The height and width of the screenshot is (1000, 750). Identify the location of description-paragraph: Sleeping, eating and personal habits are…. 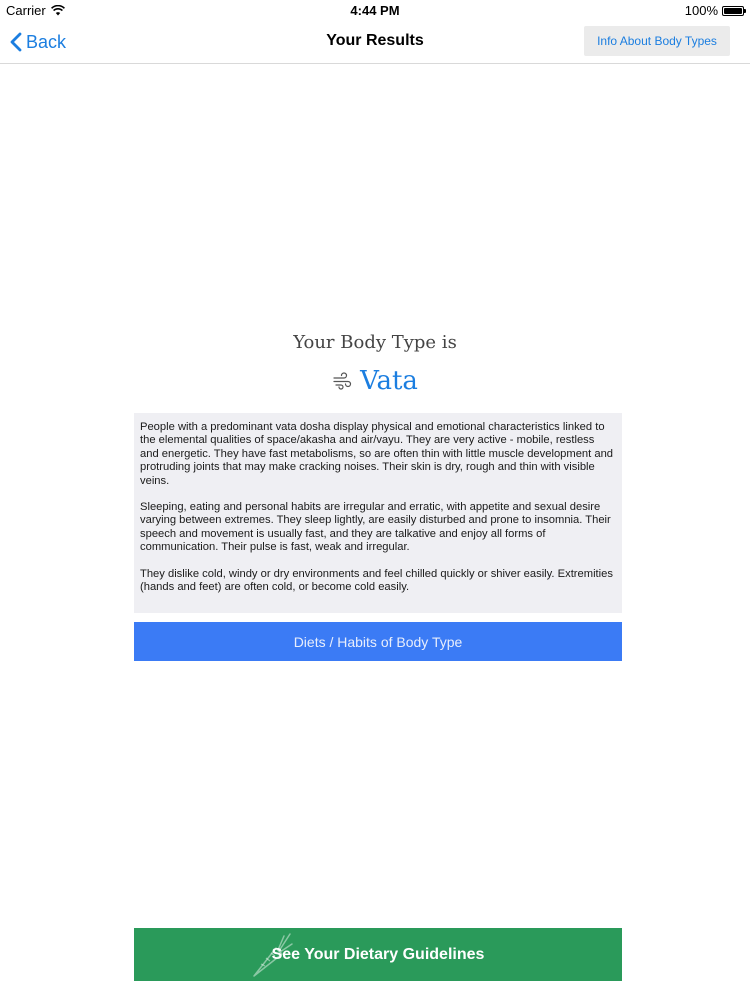
(375, 527).